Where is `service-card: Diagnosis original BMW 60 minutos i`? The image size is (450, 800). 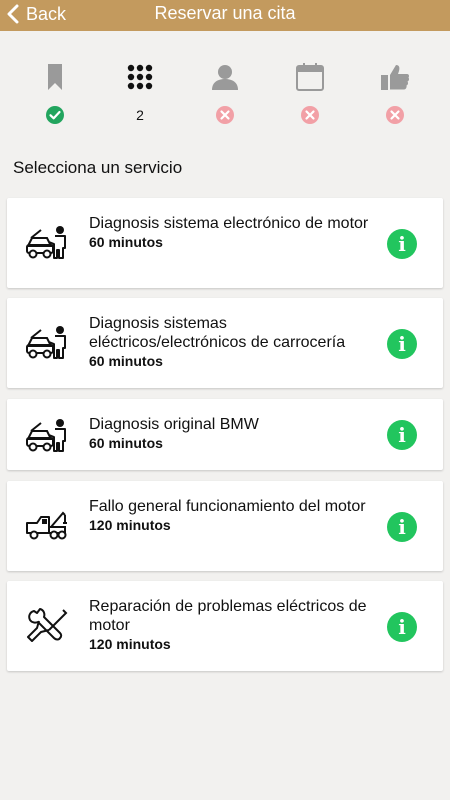
service-card: Diagnosis original BMW 60 minutos i is located at coordinates (225, 434).